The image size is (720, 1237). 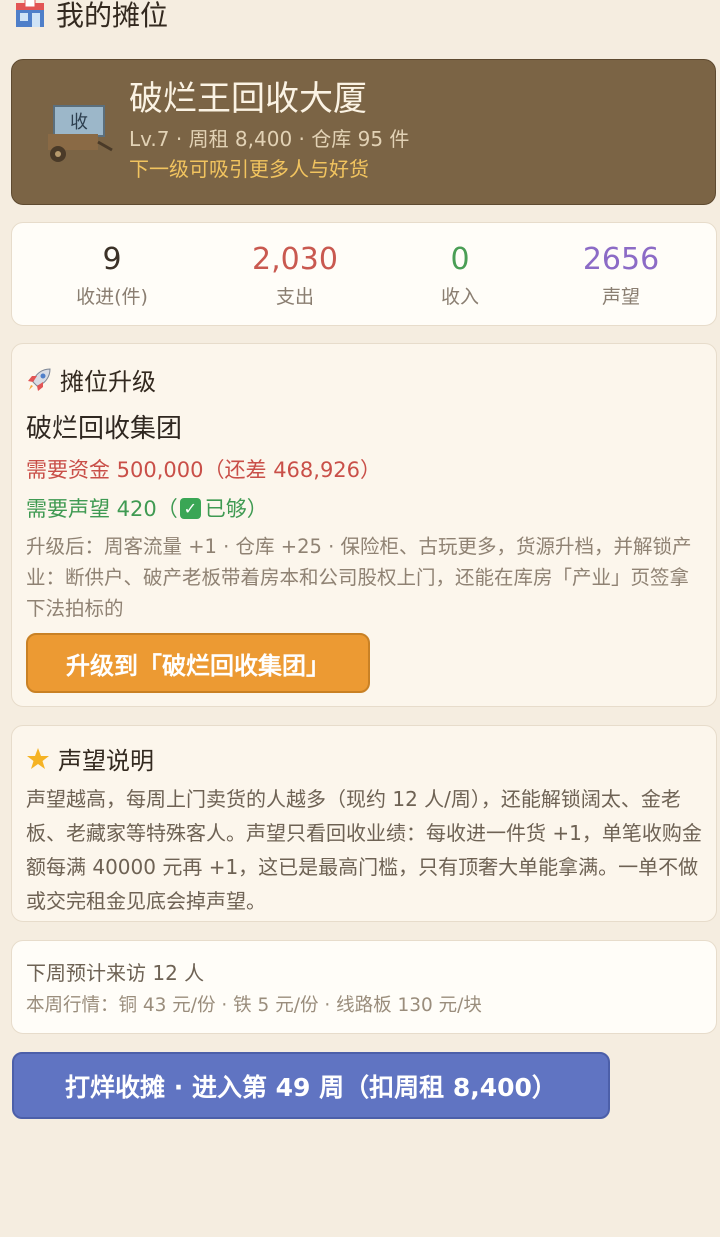 I want to click on stat-items: 9 收进(件), so click(x=112, y=274).